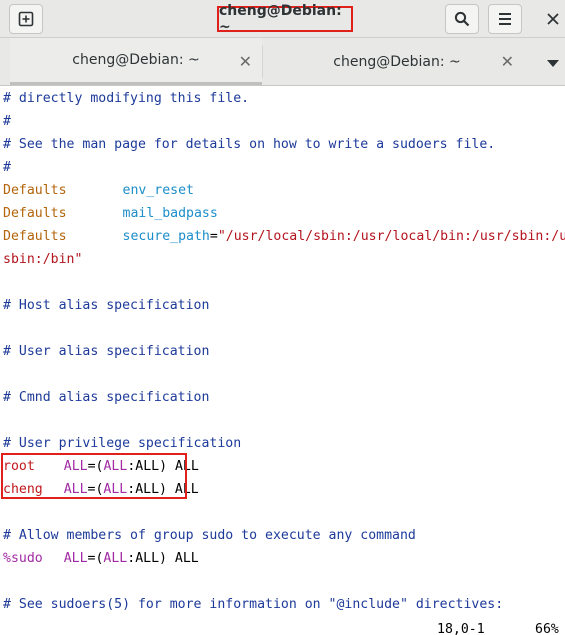 The image size is (565, 635). I want to click on new-tab-icon, so click(26, 19).